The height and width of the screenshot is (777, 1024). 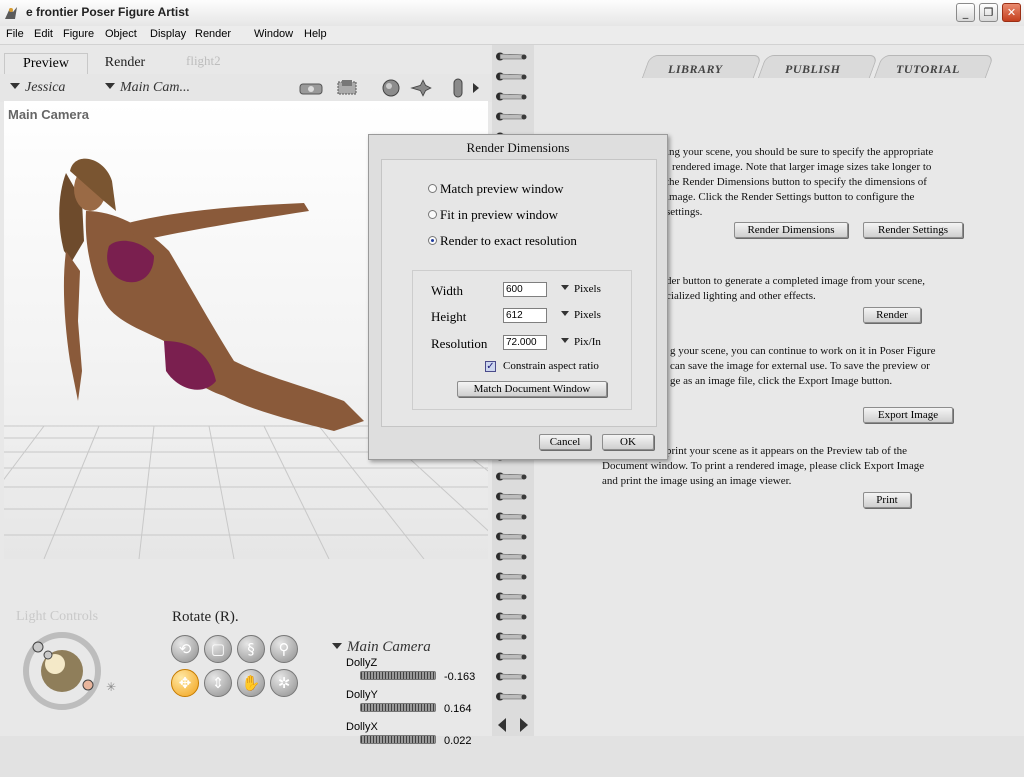 What do you see at coordinates (892, 315) in the screenshot?
I see `render-button: Render` at bounding box center [892, 315].